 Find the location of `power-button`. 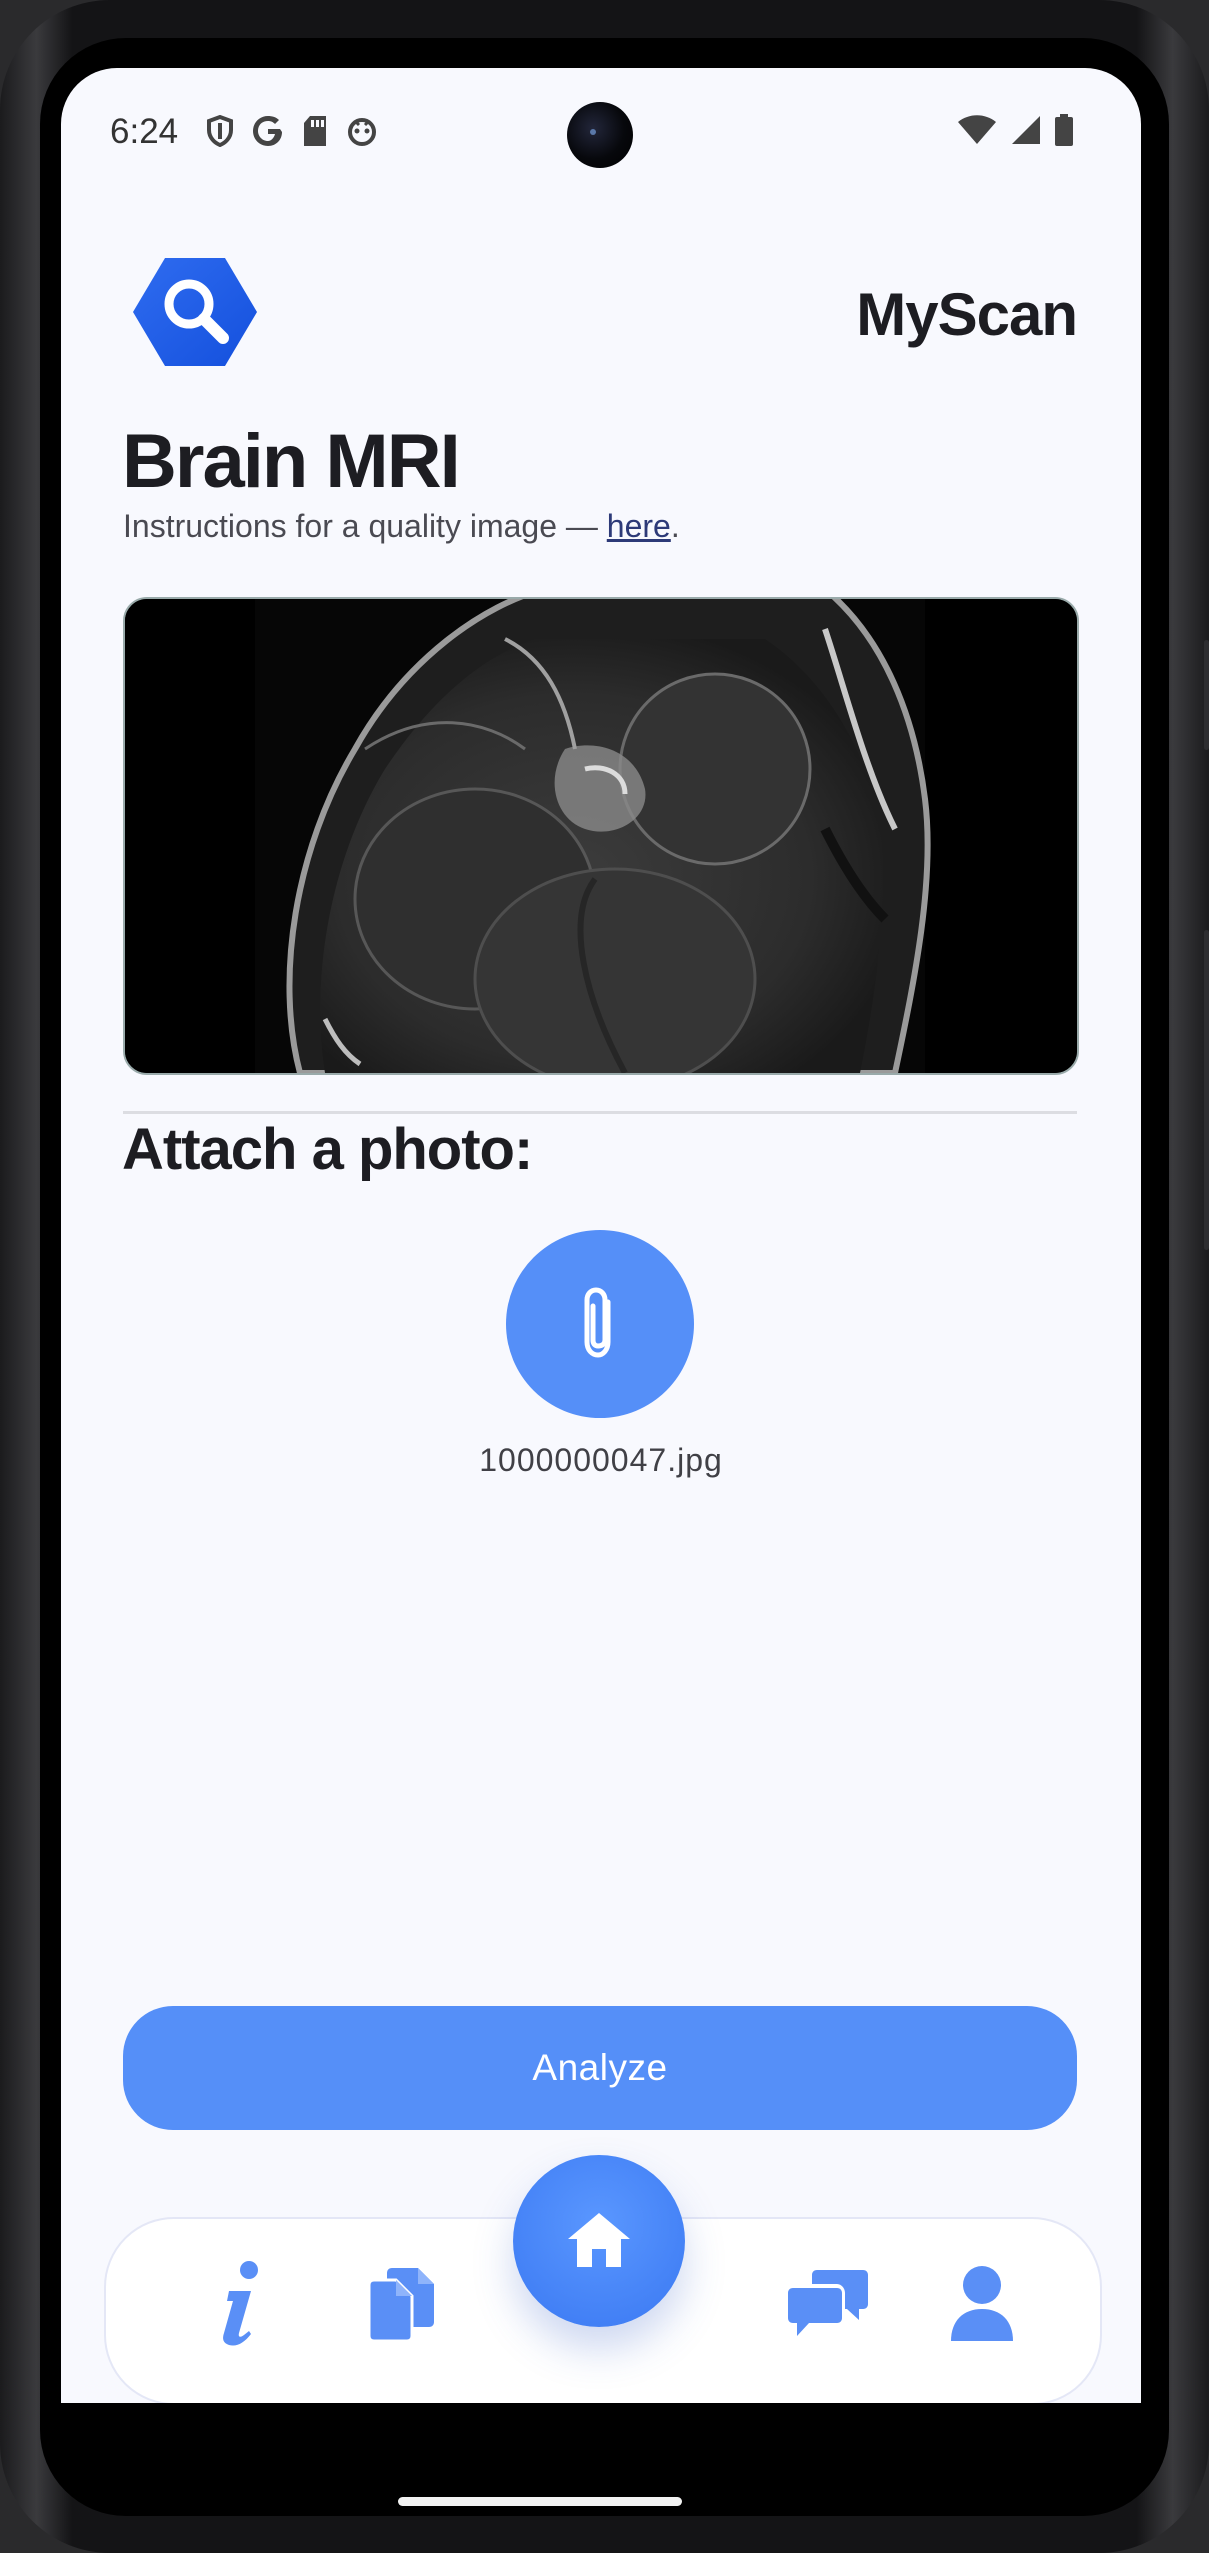

power-button is located at coordinates (1206, 695).